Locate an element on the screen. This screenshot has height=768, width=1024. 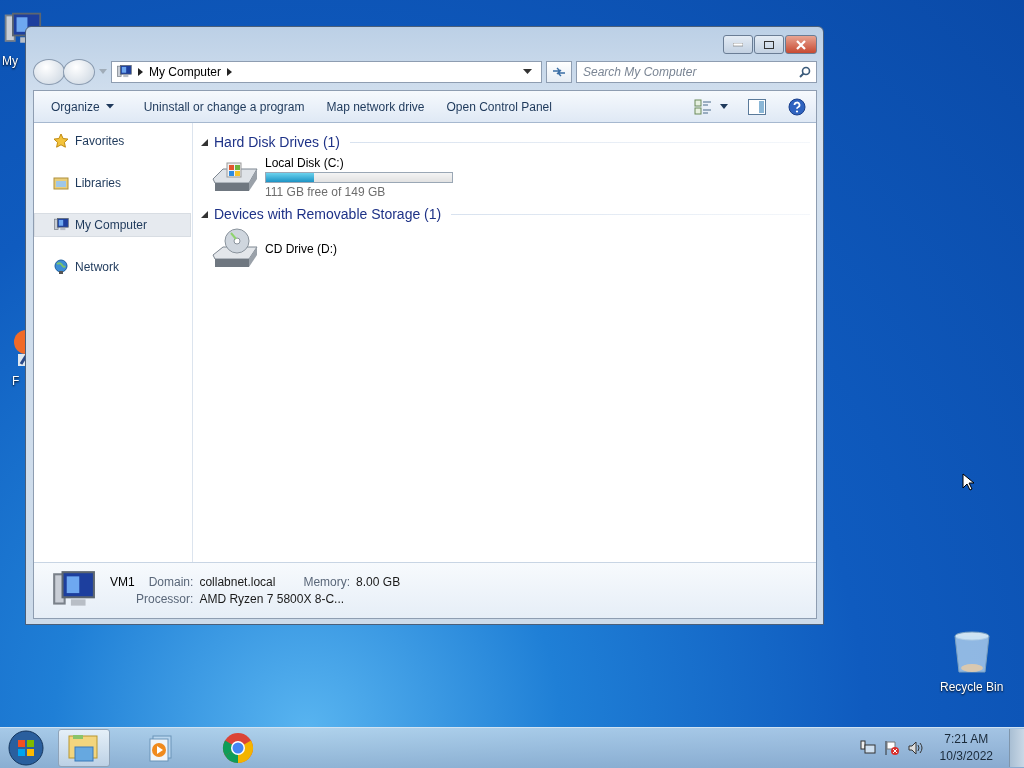
maximize-button is located at coordinates (769, 44).